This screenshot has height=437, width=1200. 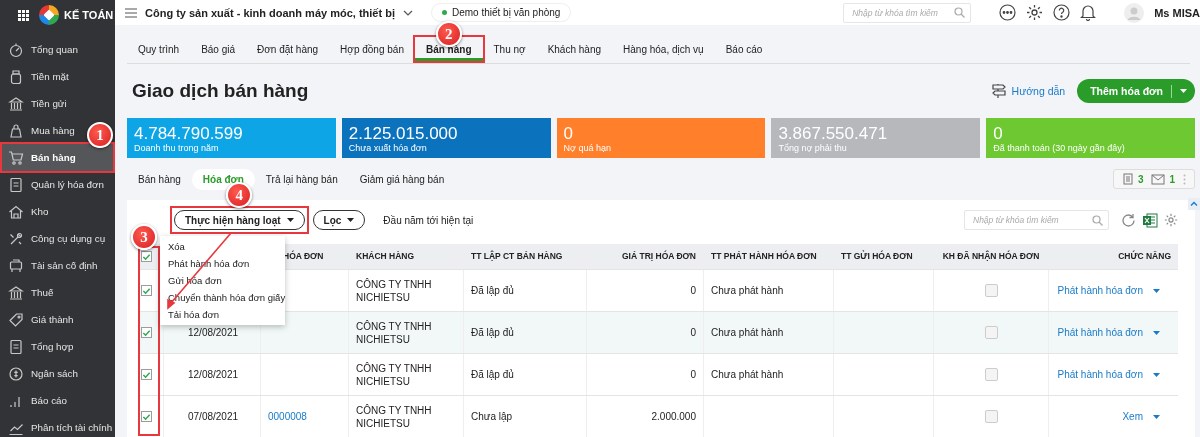 I want to click on card-value: 3.867.550.471, so click(x=833, y=133).